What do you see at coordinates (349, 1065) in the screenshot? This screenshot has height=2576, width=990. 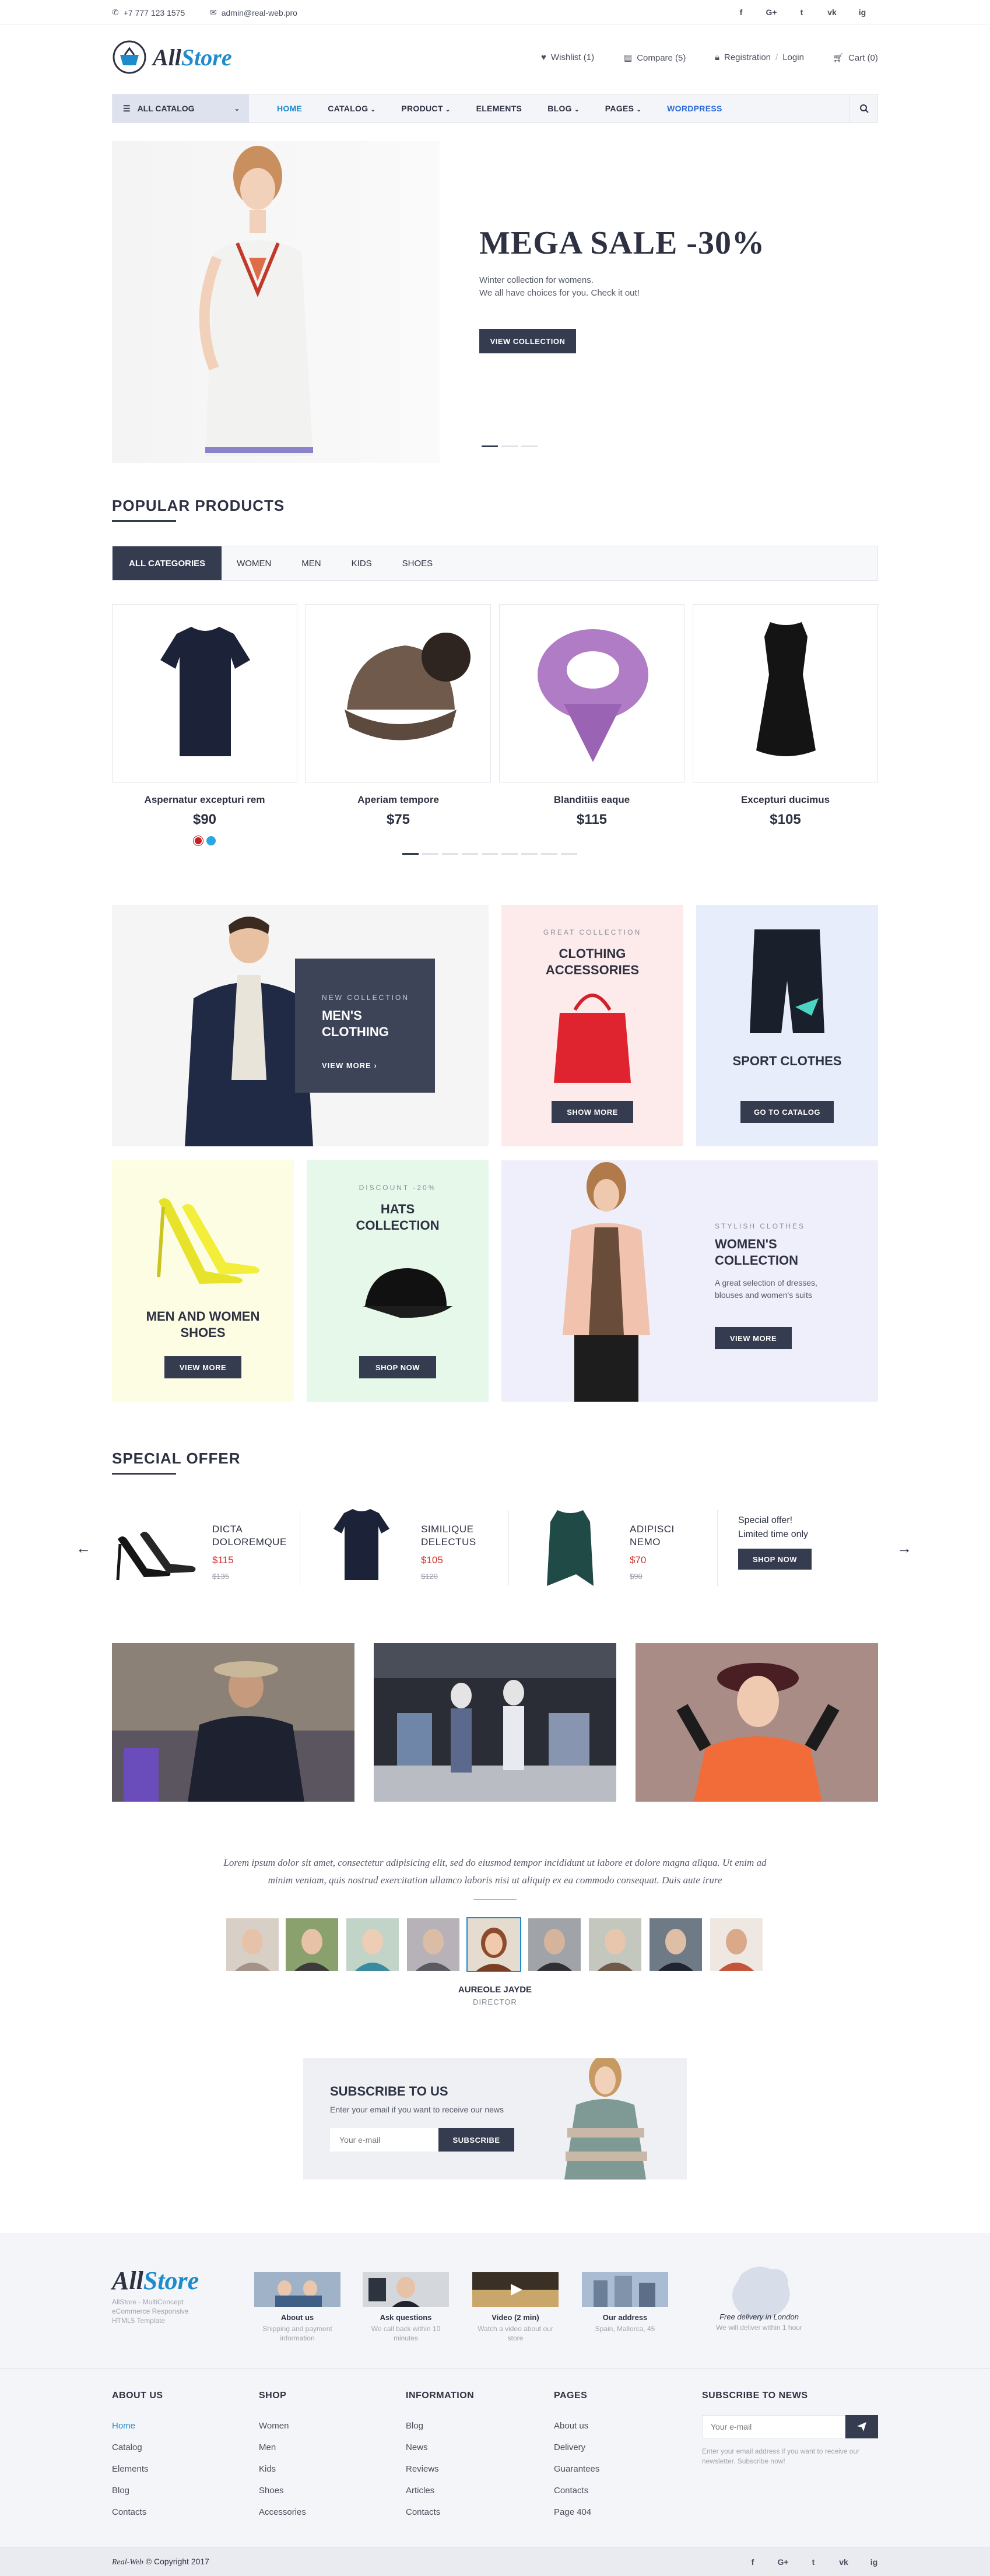 I see `mens-view-more: VIEW MORE ›` at bounding box center [349, 1065].